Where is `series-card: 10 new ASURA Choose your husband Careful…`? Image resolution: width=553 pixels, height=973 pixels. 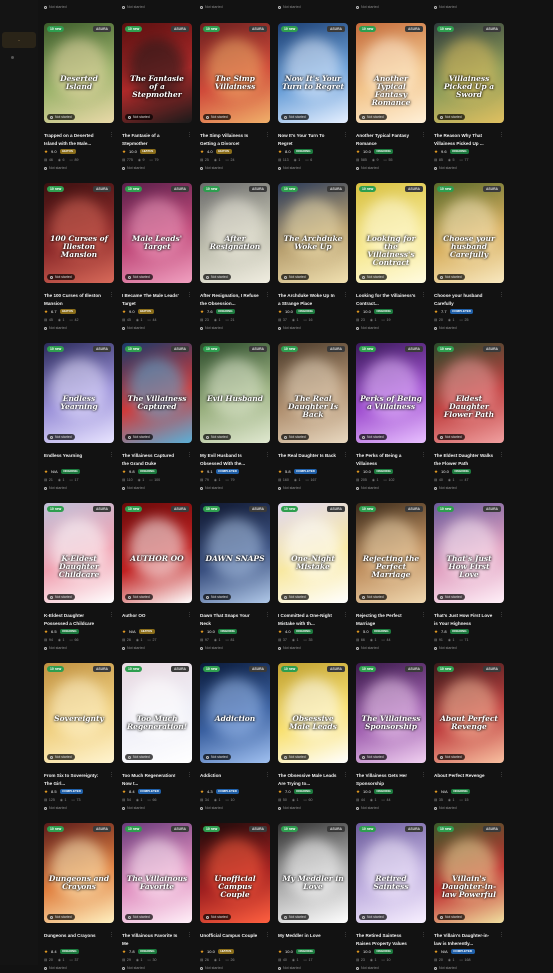 series-card: 10 new ASURA Choose your husband Careful… is located at coordinates (469, 258).